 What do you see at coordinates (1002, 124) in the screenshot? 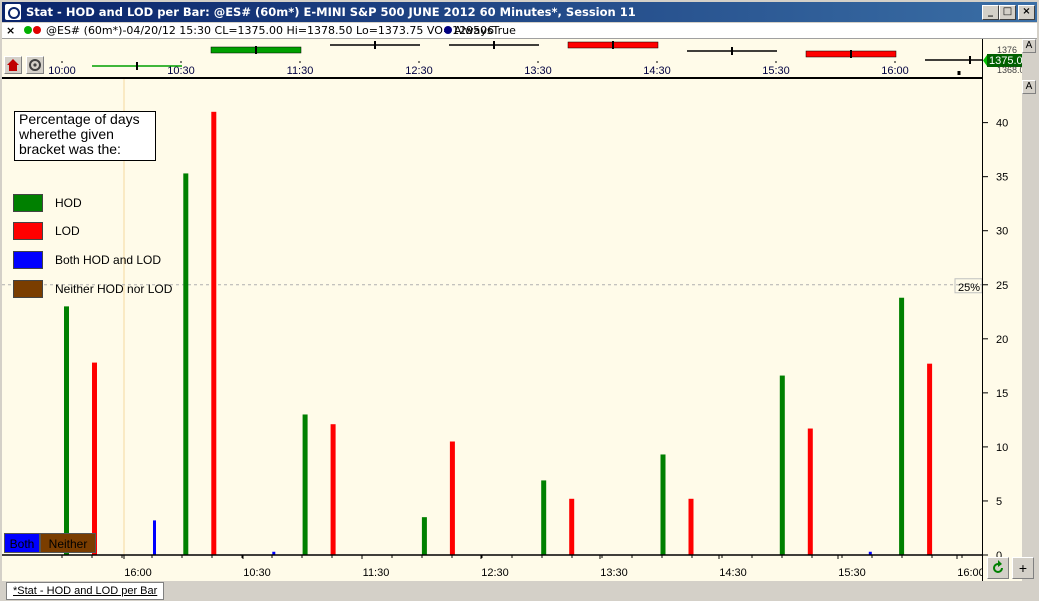
I see `y-tick-label: 40` at bounding box center [1002, 124].